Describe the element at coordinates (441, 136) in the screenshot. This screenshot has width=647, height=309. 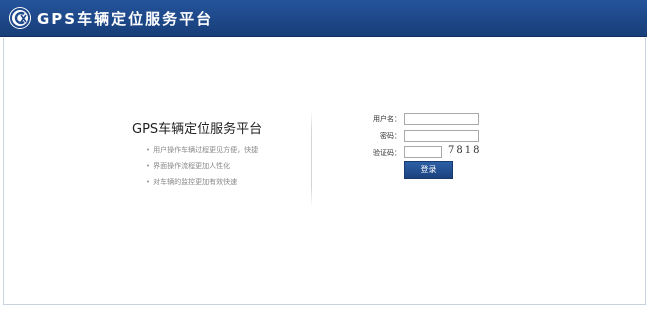
I see `password-input` at that location.